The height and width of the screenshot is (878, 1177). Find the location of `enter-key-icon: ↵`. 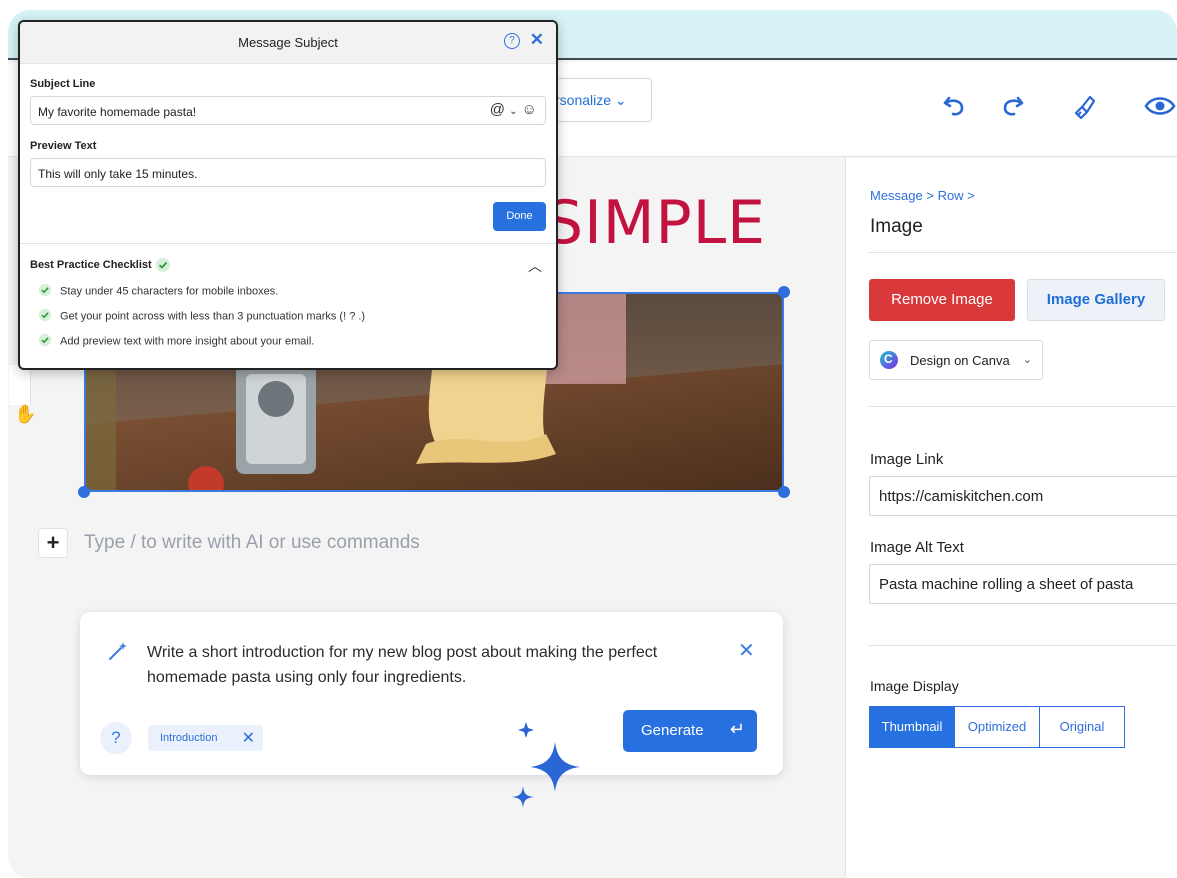

enter-key-icon: ↵ is located at coordinates (737, 729).